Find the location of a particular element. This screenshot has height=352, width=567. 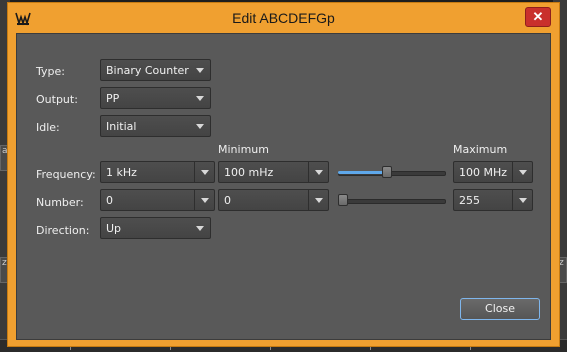

slider-groove is located at coordinates (392, 201).